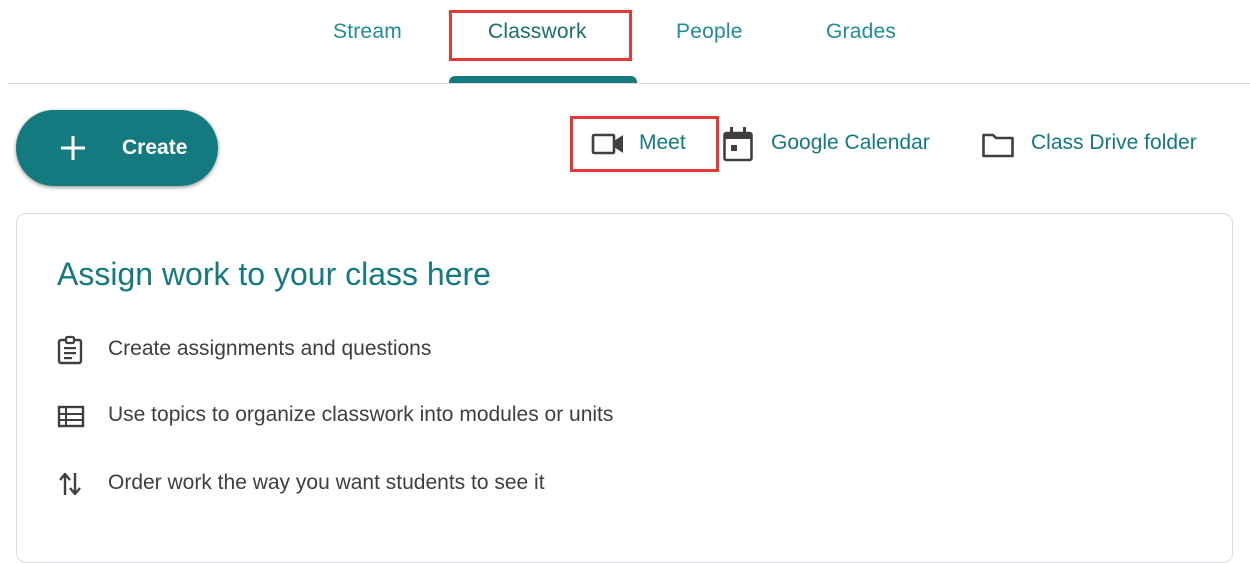  What do you see at coordinates (709, 32) in the screenshot?
I see `tab-people: People` at bounding box center [709, 32].